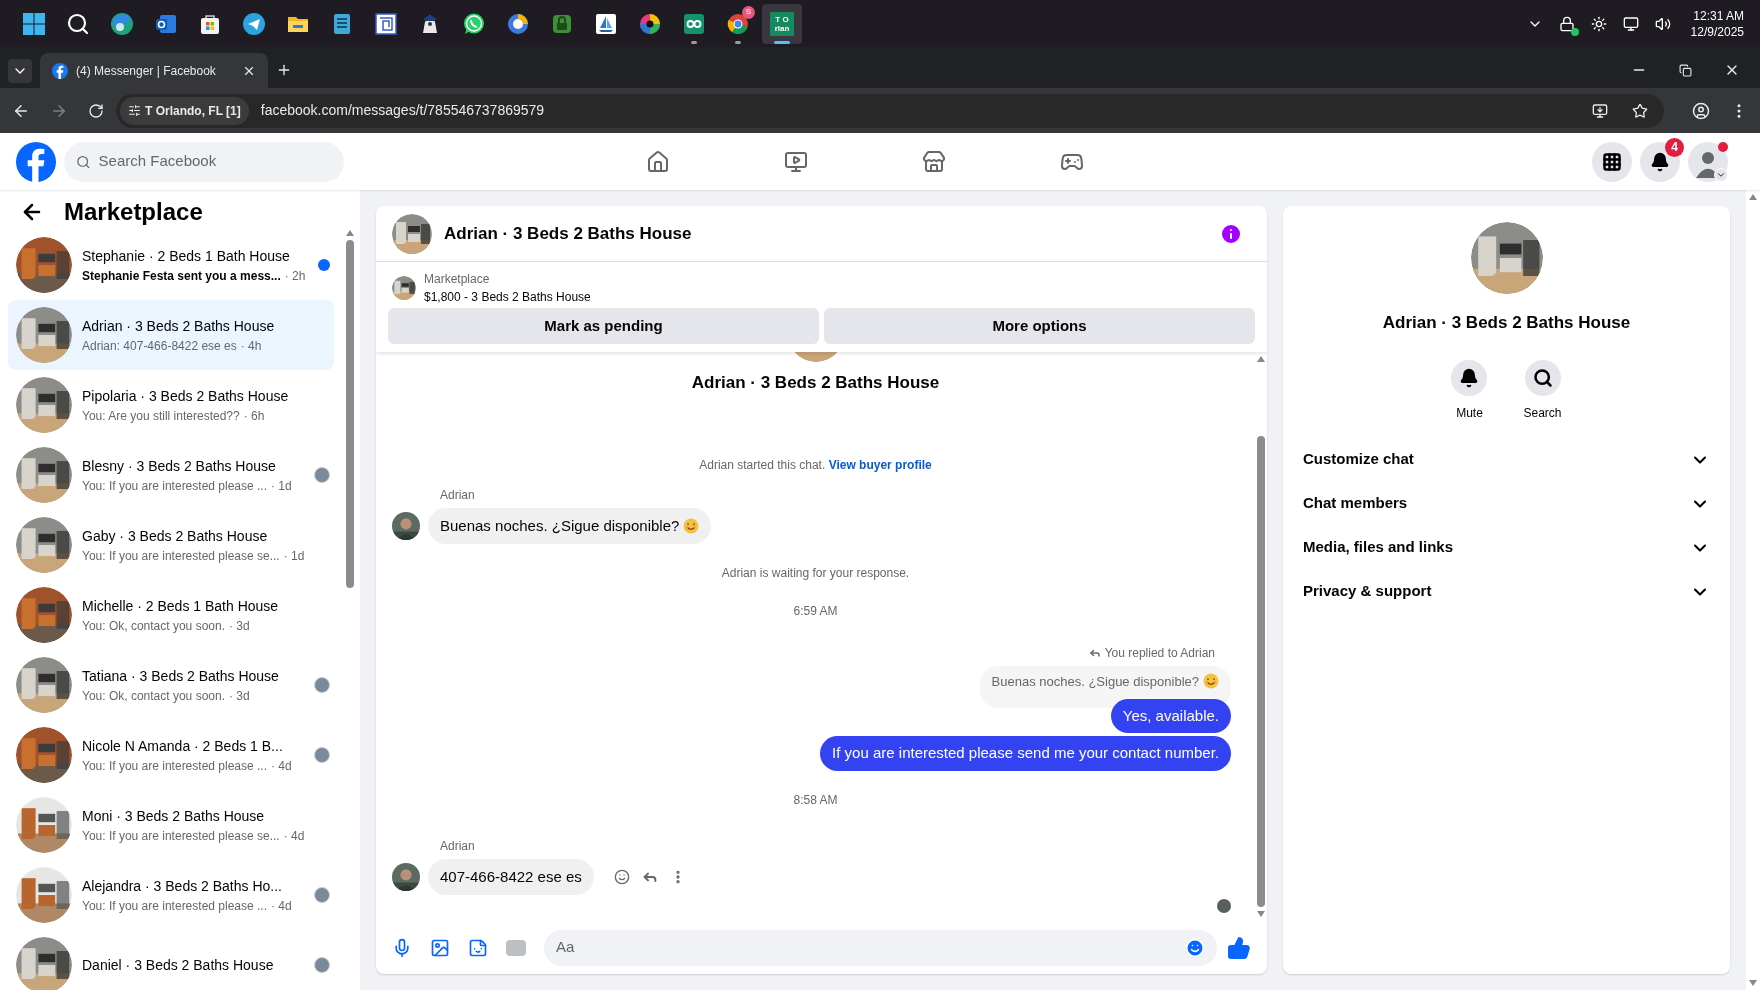  I want to click on conversation-name: Michelle · 2 Beds 1 Bath House, so click(181, 606).